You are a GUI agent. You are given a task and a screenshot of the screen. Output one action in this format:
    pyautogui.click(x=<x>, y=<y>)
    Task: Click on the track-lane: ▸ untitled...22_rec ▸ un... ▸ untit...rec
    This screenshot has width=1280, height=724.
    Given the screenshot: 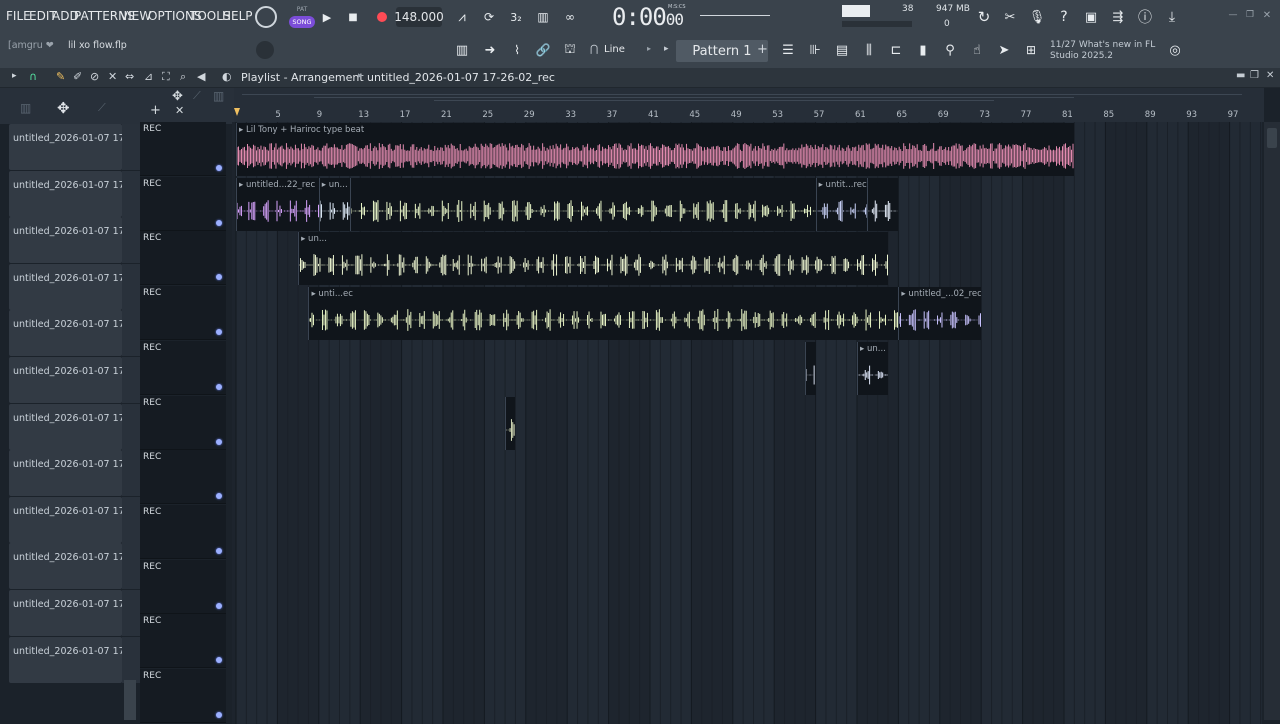 What is the action you would take?
    pyautogui.click(x=747, y=204)
    